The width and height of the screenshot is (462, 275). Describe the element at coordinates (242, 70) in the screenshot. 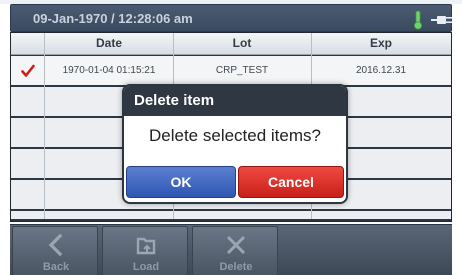

I see `cell-lot: CRP_TEST` at that location.